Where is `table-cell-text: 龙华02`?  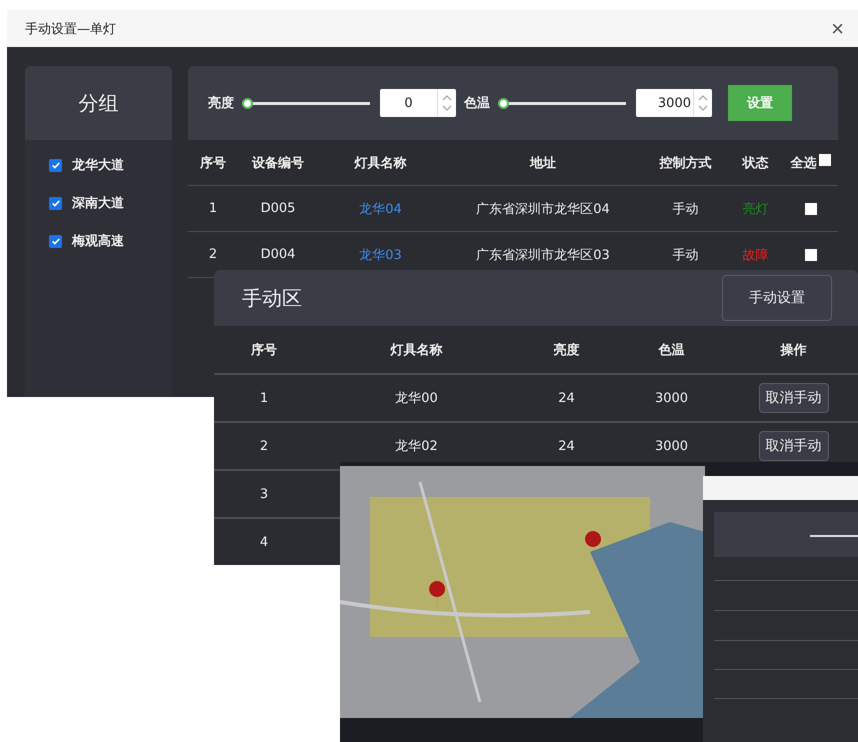 table-cell-text: 龙华02 is located at coordinates (416, 446).